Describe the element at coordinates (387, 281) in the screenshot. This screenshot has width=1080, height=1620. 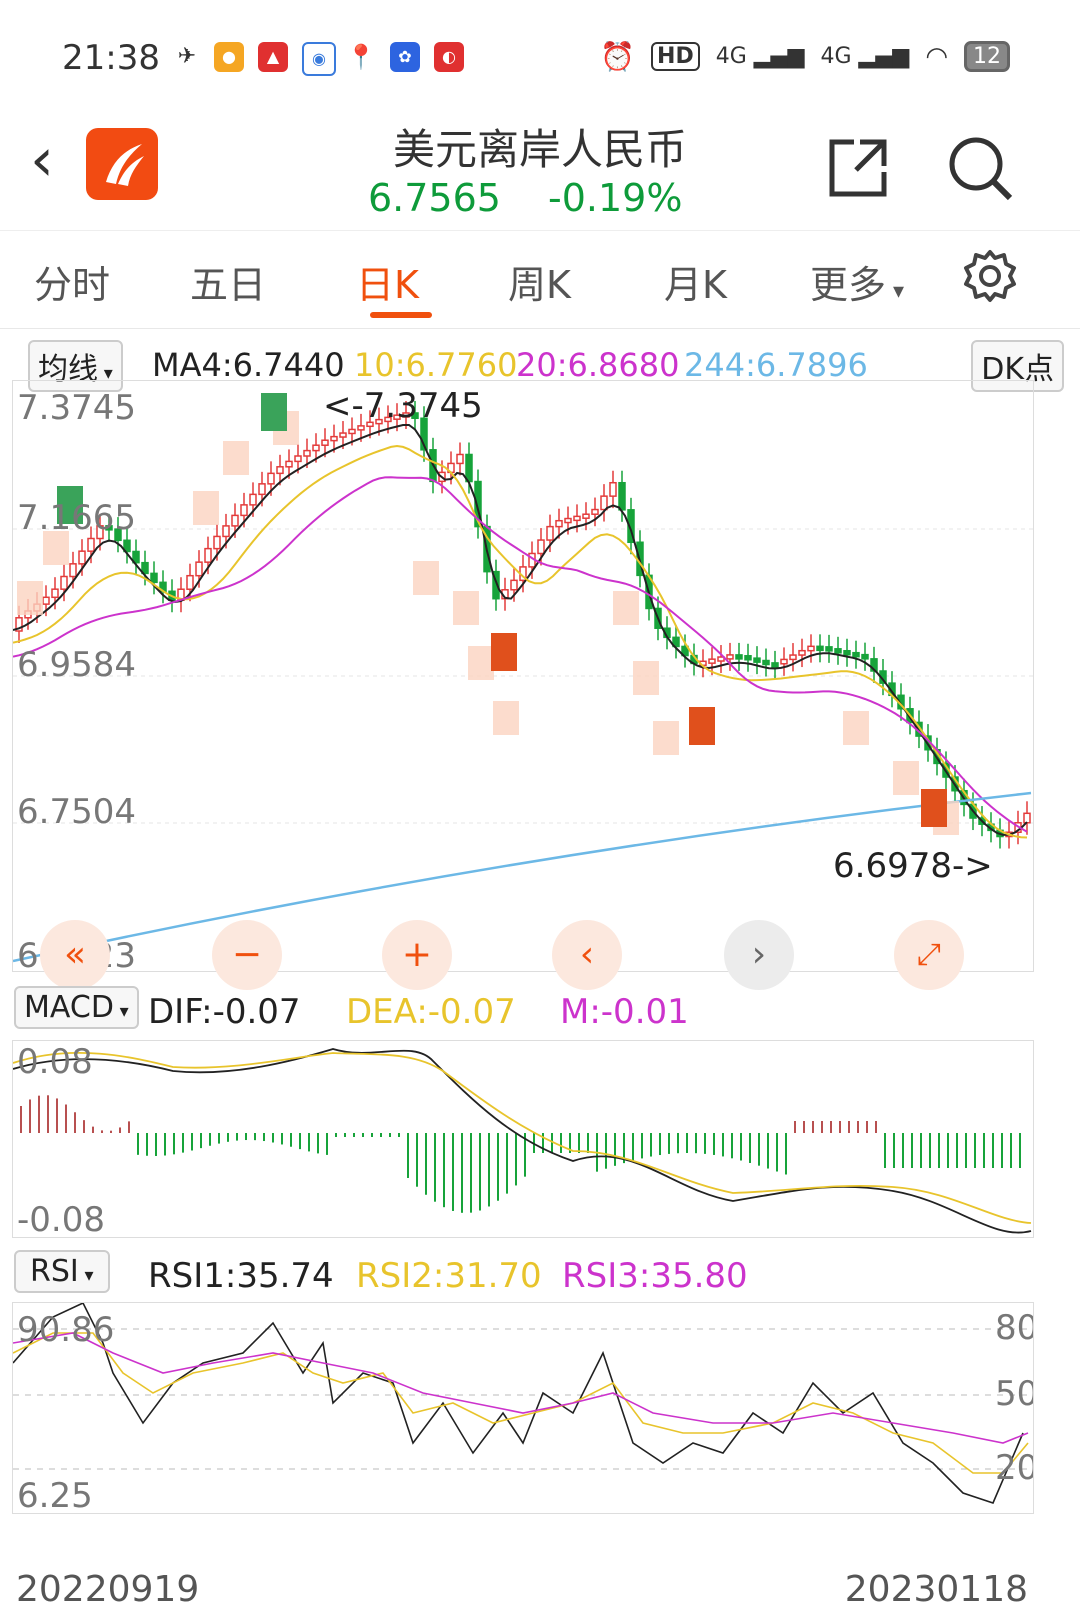
I see `tab-daily-k: 日K` at that location.